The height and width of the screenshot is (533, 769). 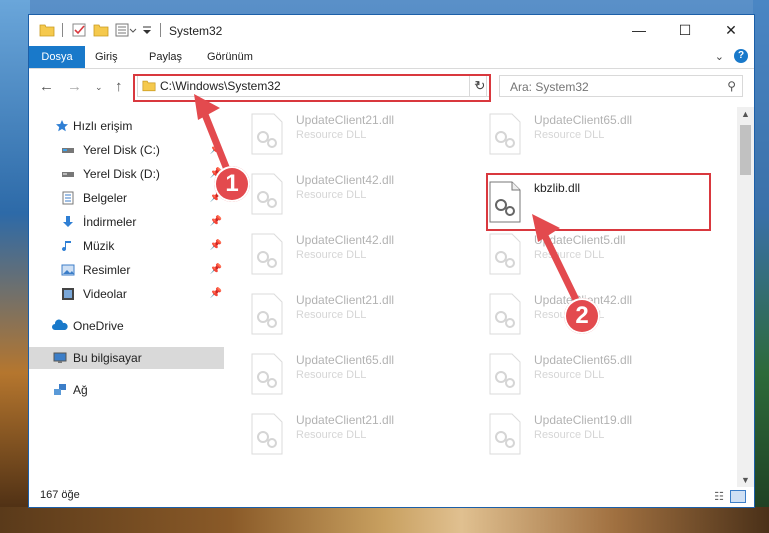 I want to click on help-icon: ?, so click(x=741, y=56).